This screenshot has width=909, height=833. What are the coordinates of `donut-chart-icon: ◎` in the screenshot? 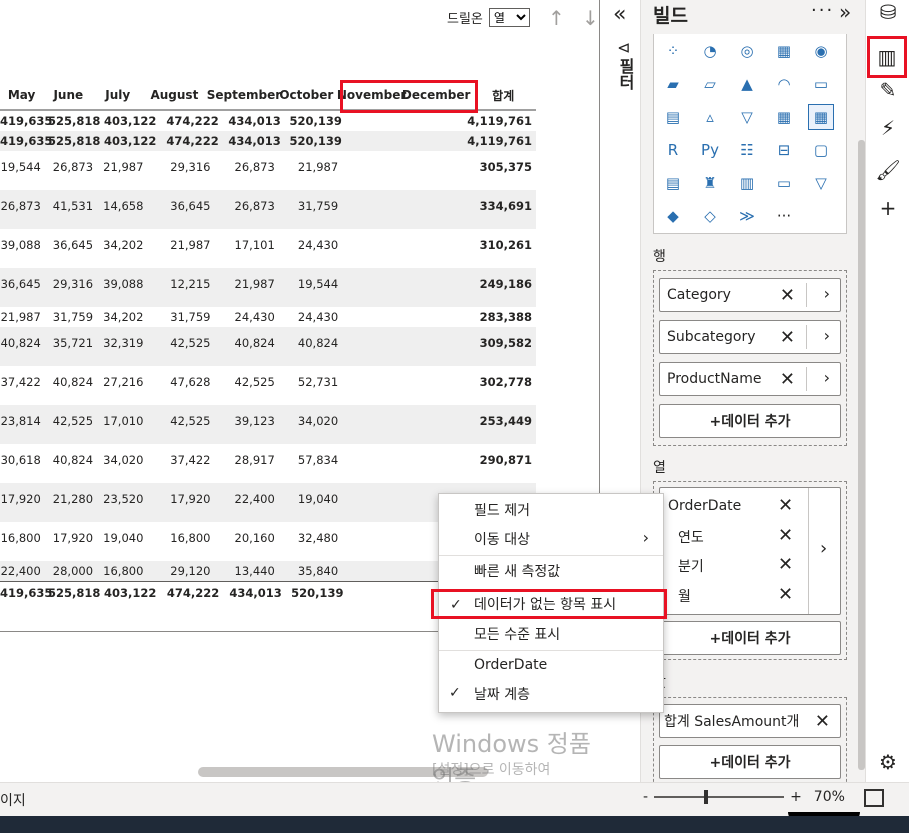 It's located at (747, 51).